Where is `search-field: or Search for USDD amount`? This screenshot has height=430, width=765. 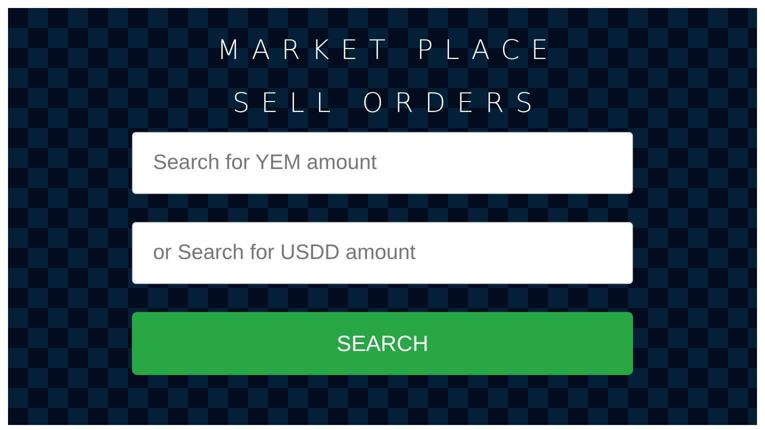 search-field: or Search for USDD amount is located at coordinates (382, 253).